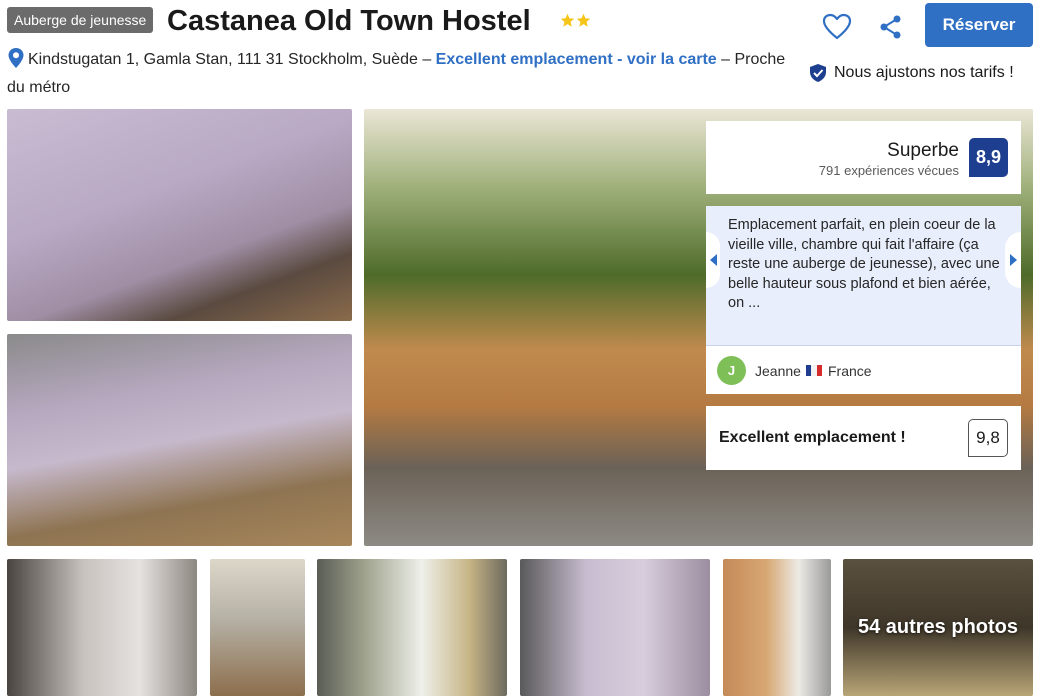 This screenshot has height=699, width=1040. I want to click on review-count: 791 expériences vécues, so click(888, 170).